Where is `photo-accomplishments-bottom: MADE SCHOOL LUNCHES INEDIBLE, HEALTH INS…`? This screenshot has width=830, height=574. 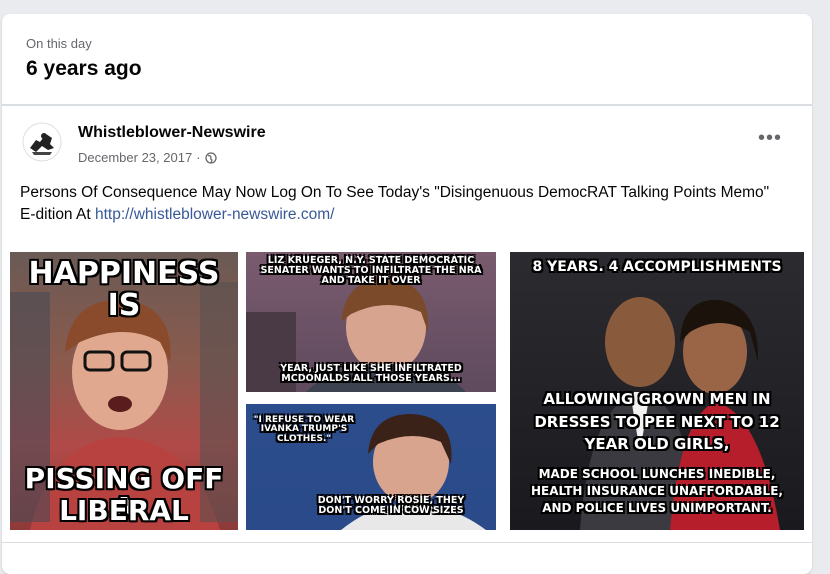
photo-accomplishments-bottom: MADE SCHOOL LUNCHES INEDIBLE, HEALTH INS… is located at coordinates (657, 491).